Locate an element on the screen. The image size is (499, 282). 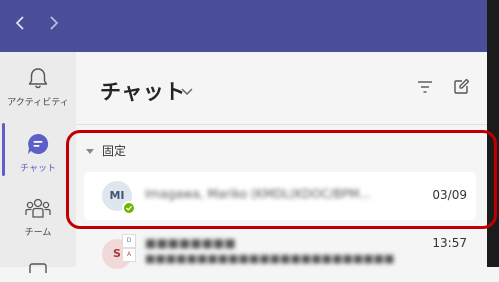
chat-timestamp: 03/09 is located at coordinates (449, 195).